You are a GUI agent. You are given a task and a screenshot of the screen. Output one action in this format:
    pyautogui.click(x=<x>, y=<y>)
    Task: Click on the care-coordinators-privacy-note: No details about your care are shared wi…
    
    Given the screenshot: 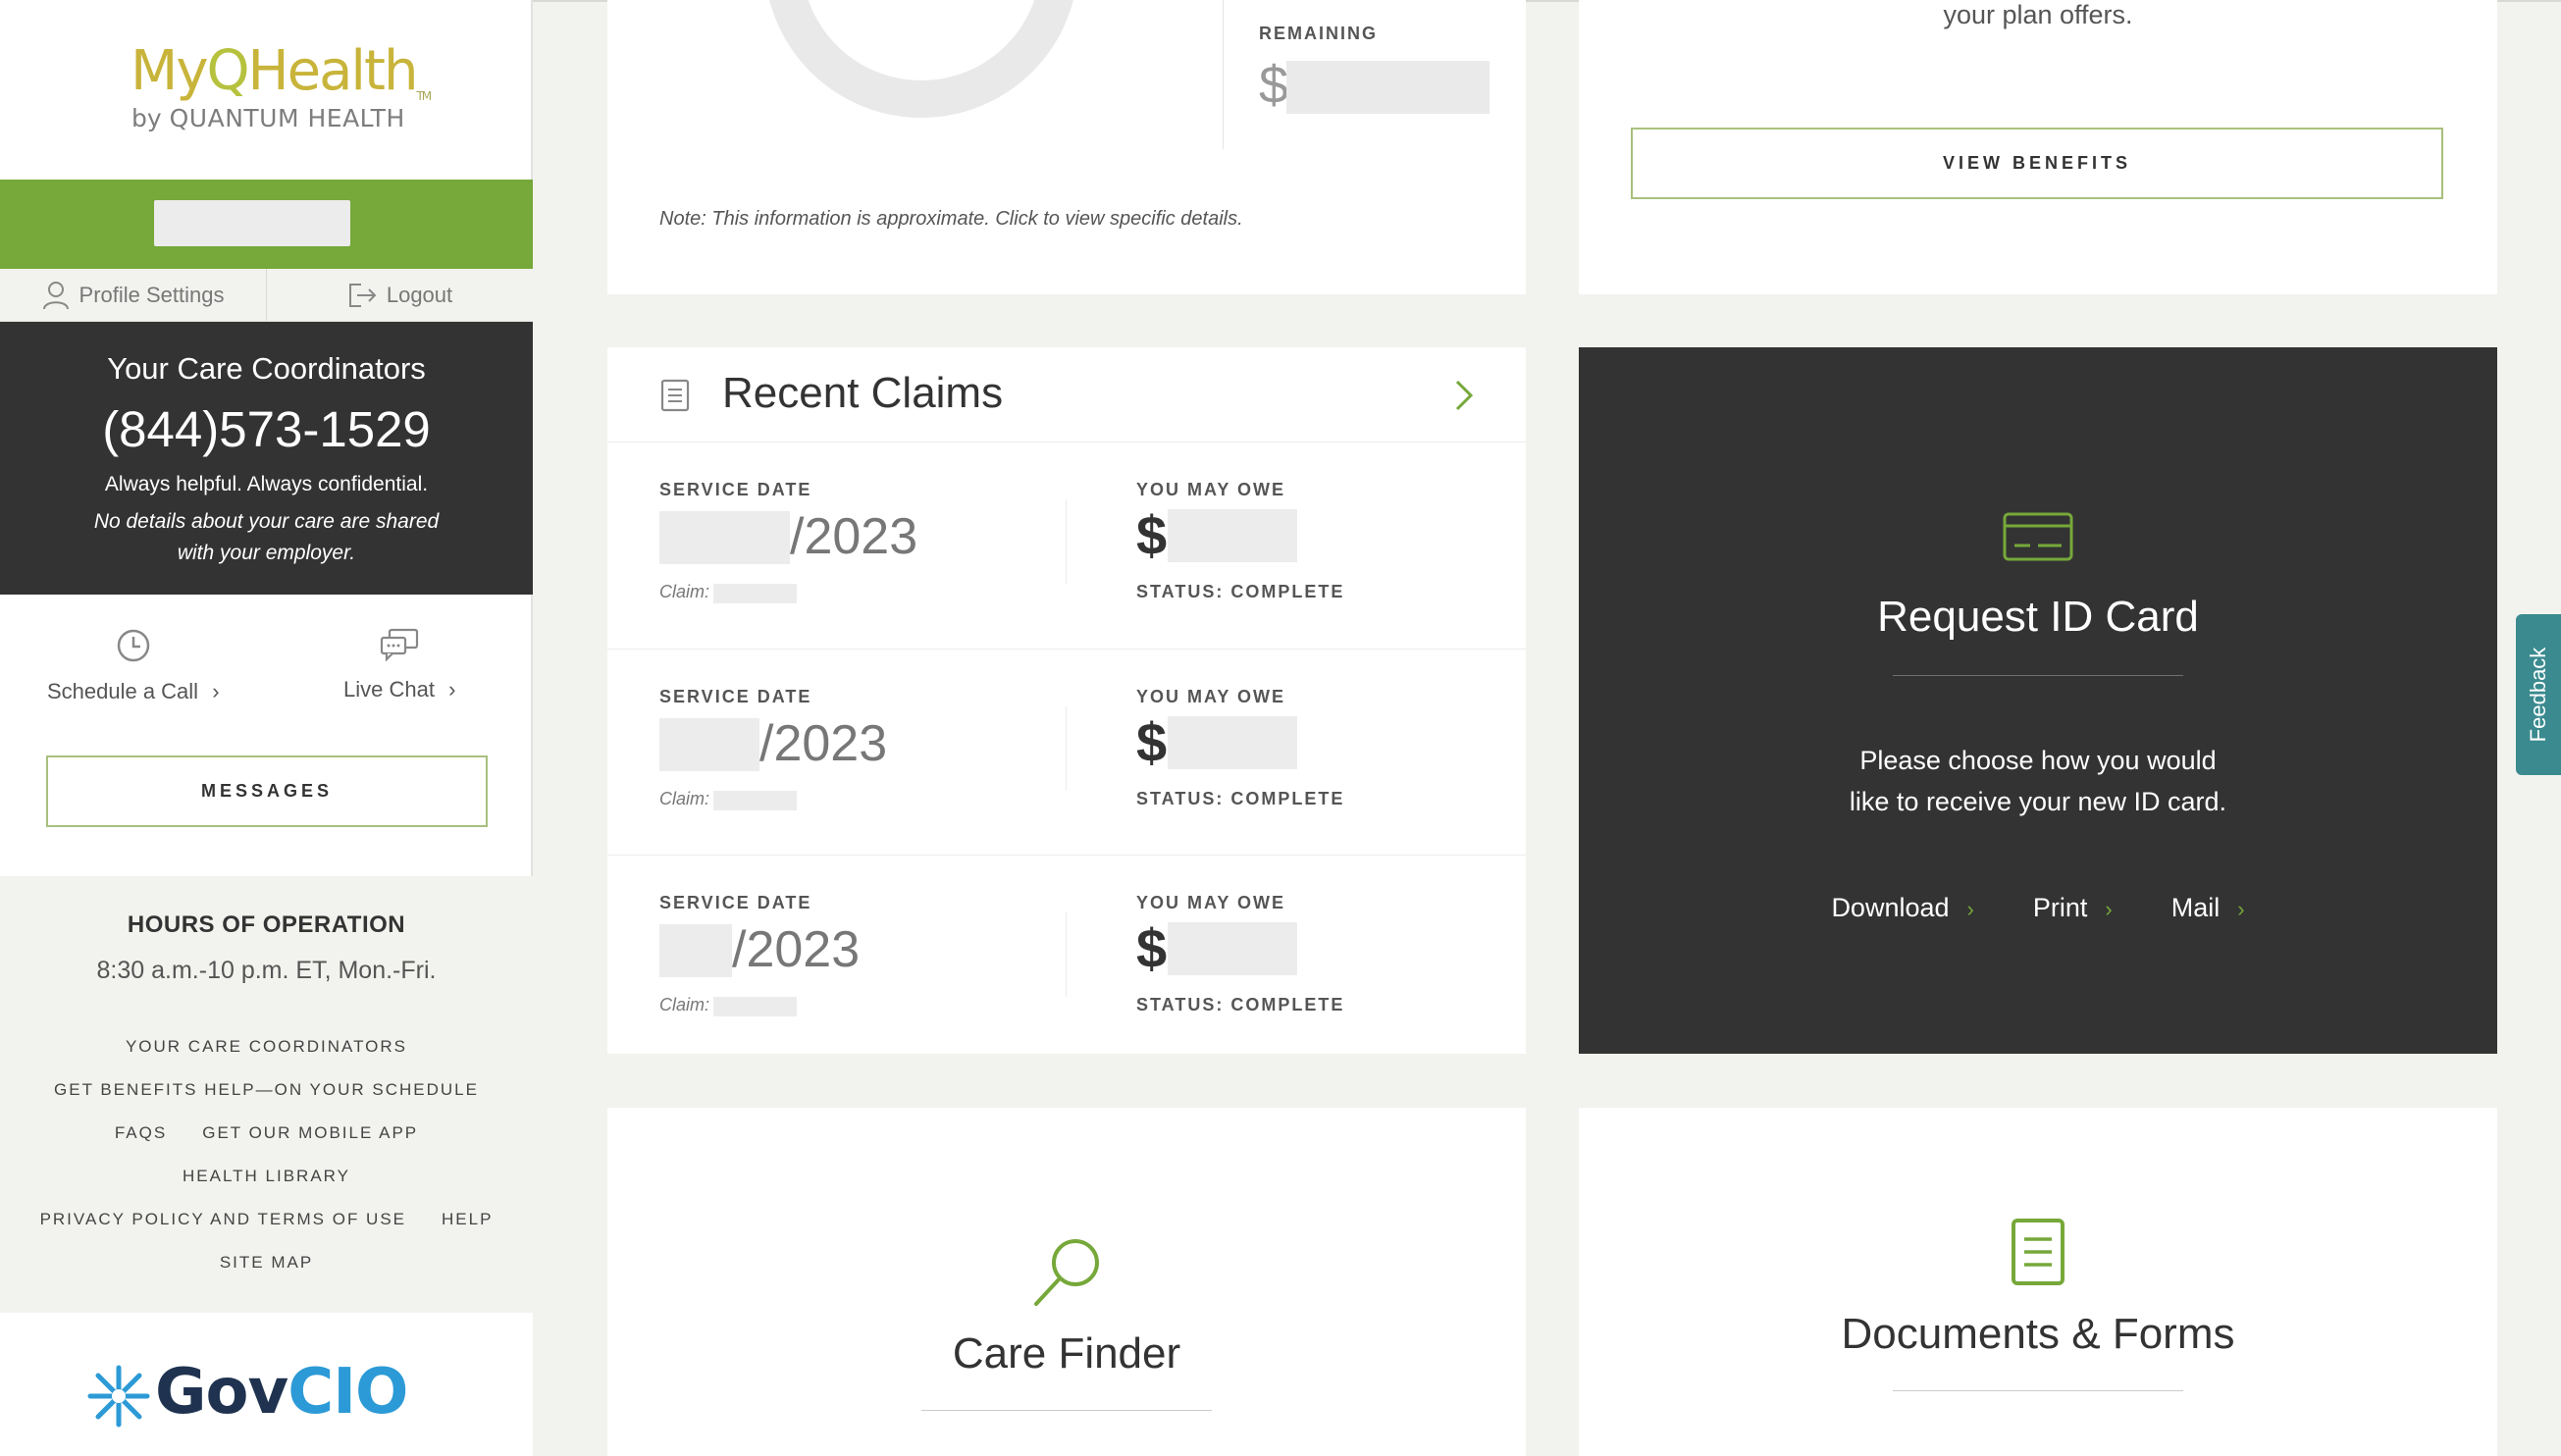 What is the action you would take?
    pyautogui.click(x=266, y=537)
    